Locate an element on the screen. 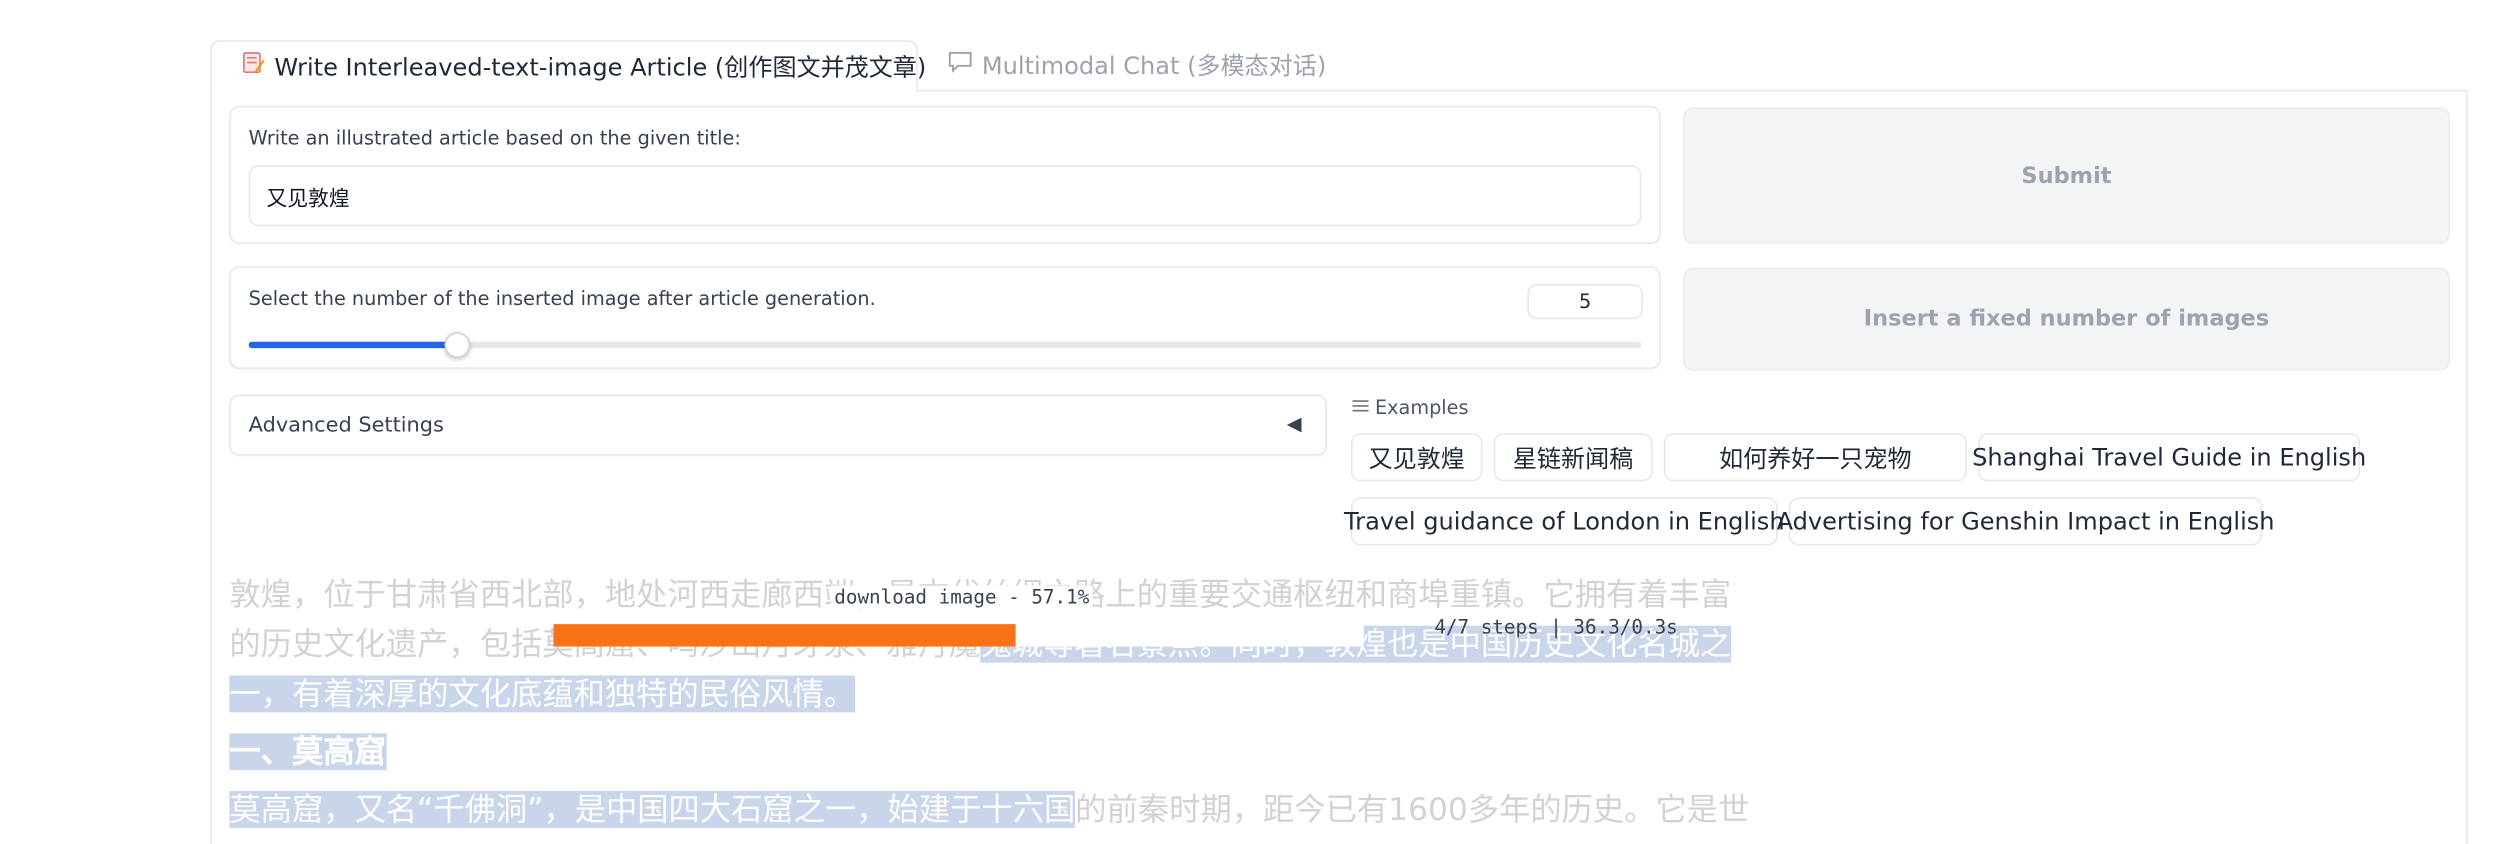 Image resolution: width=2514 pixels, height=844 pixels. memo-icon is located at coordinates (254, 68).